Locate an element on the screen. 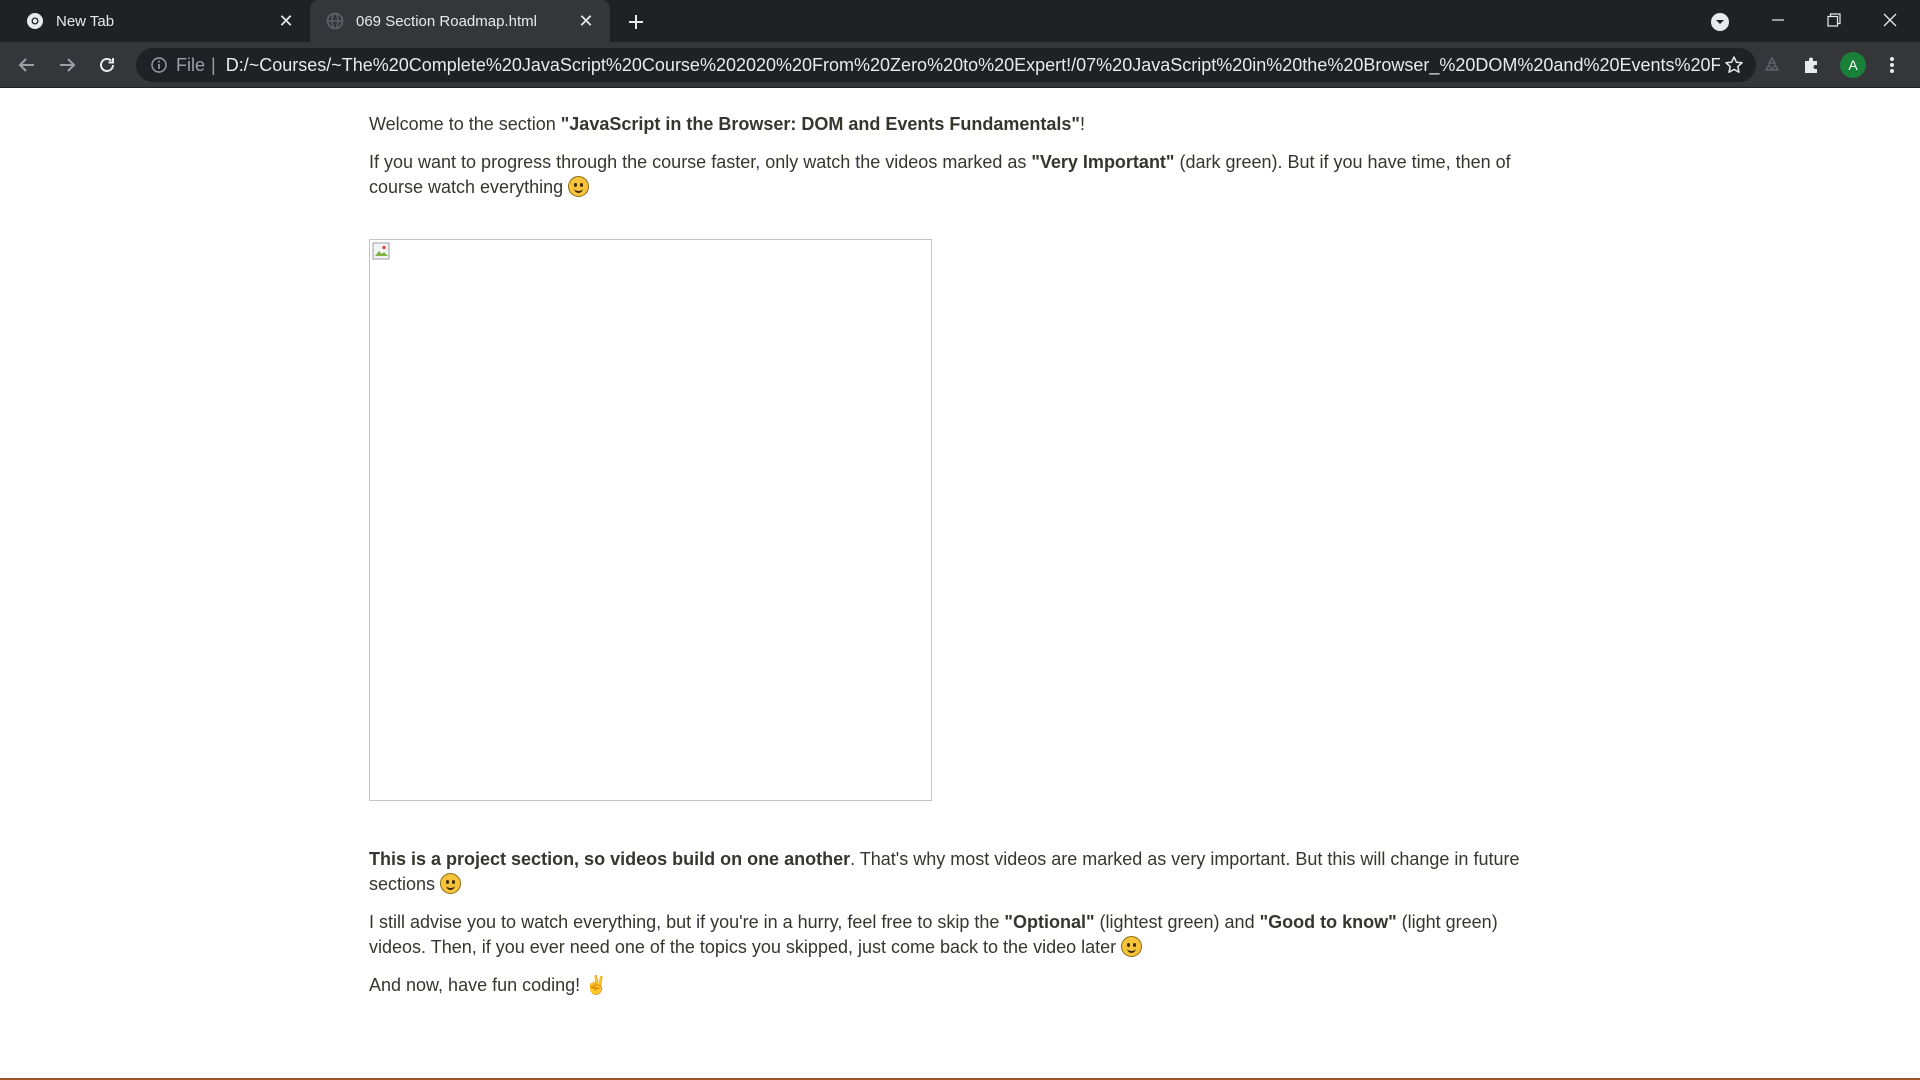  restore-button is located at coordinates (1834, 20).